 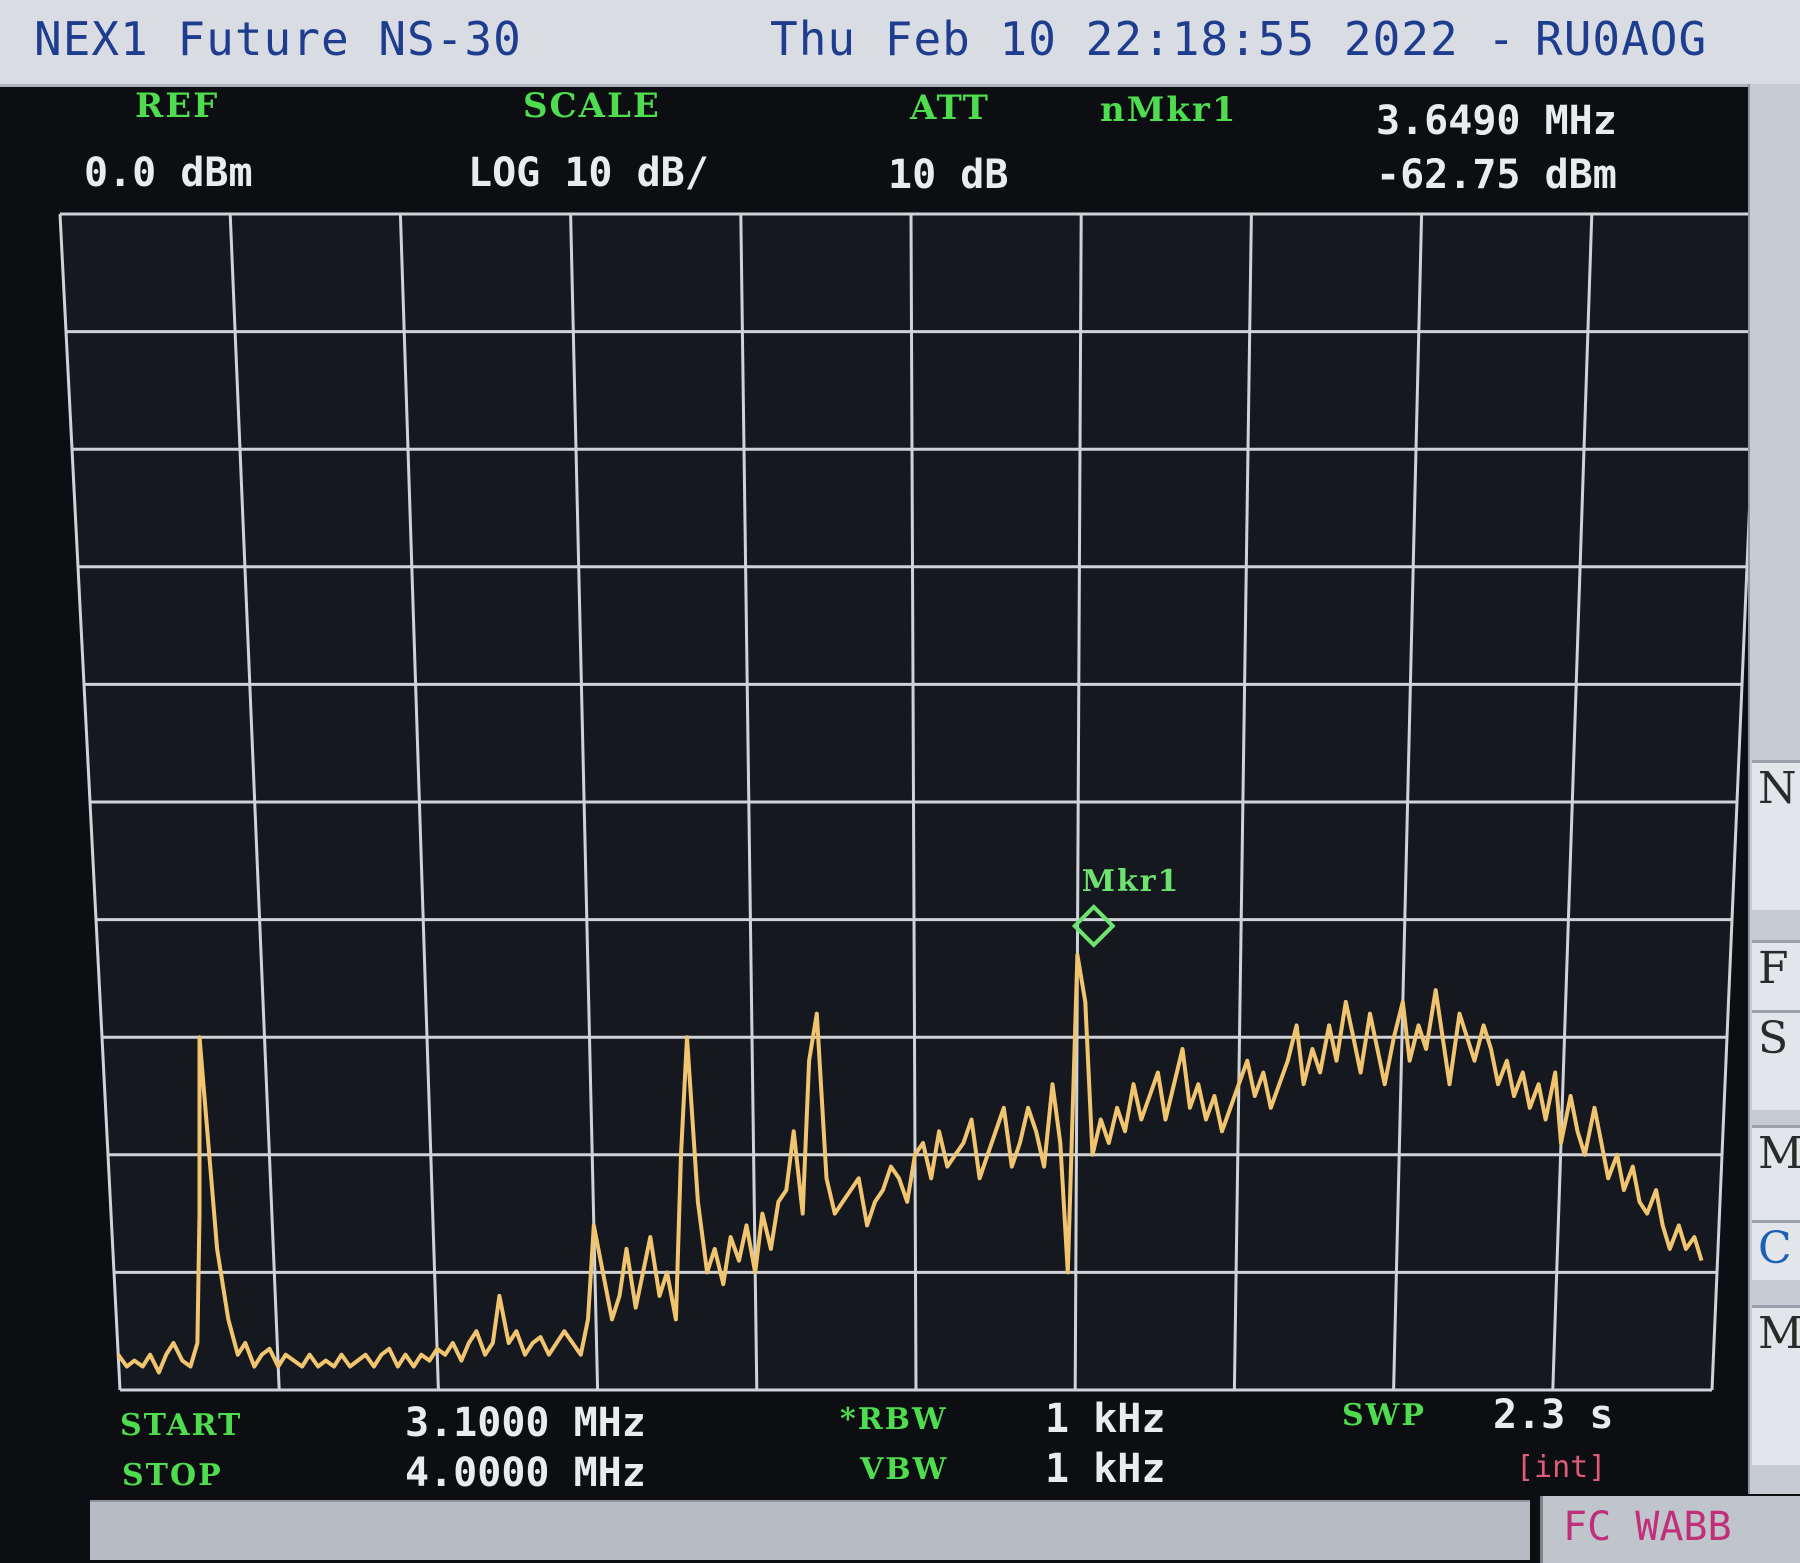 What do you see at coordinates (1561, 1467) in the screenshot?
I see `sweep-mode: [int]` at bounding box center [1561, 1467].